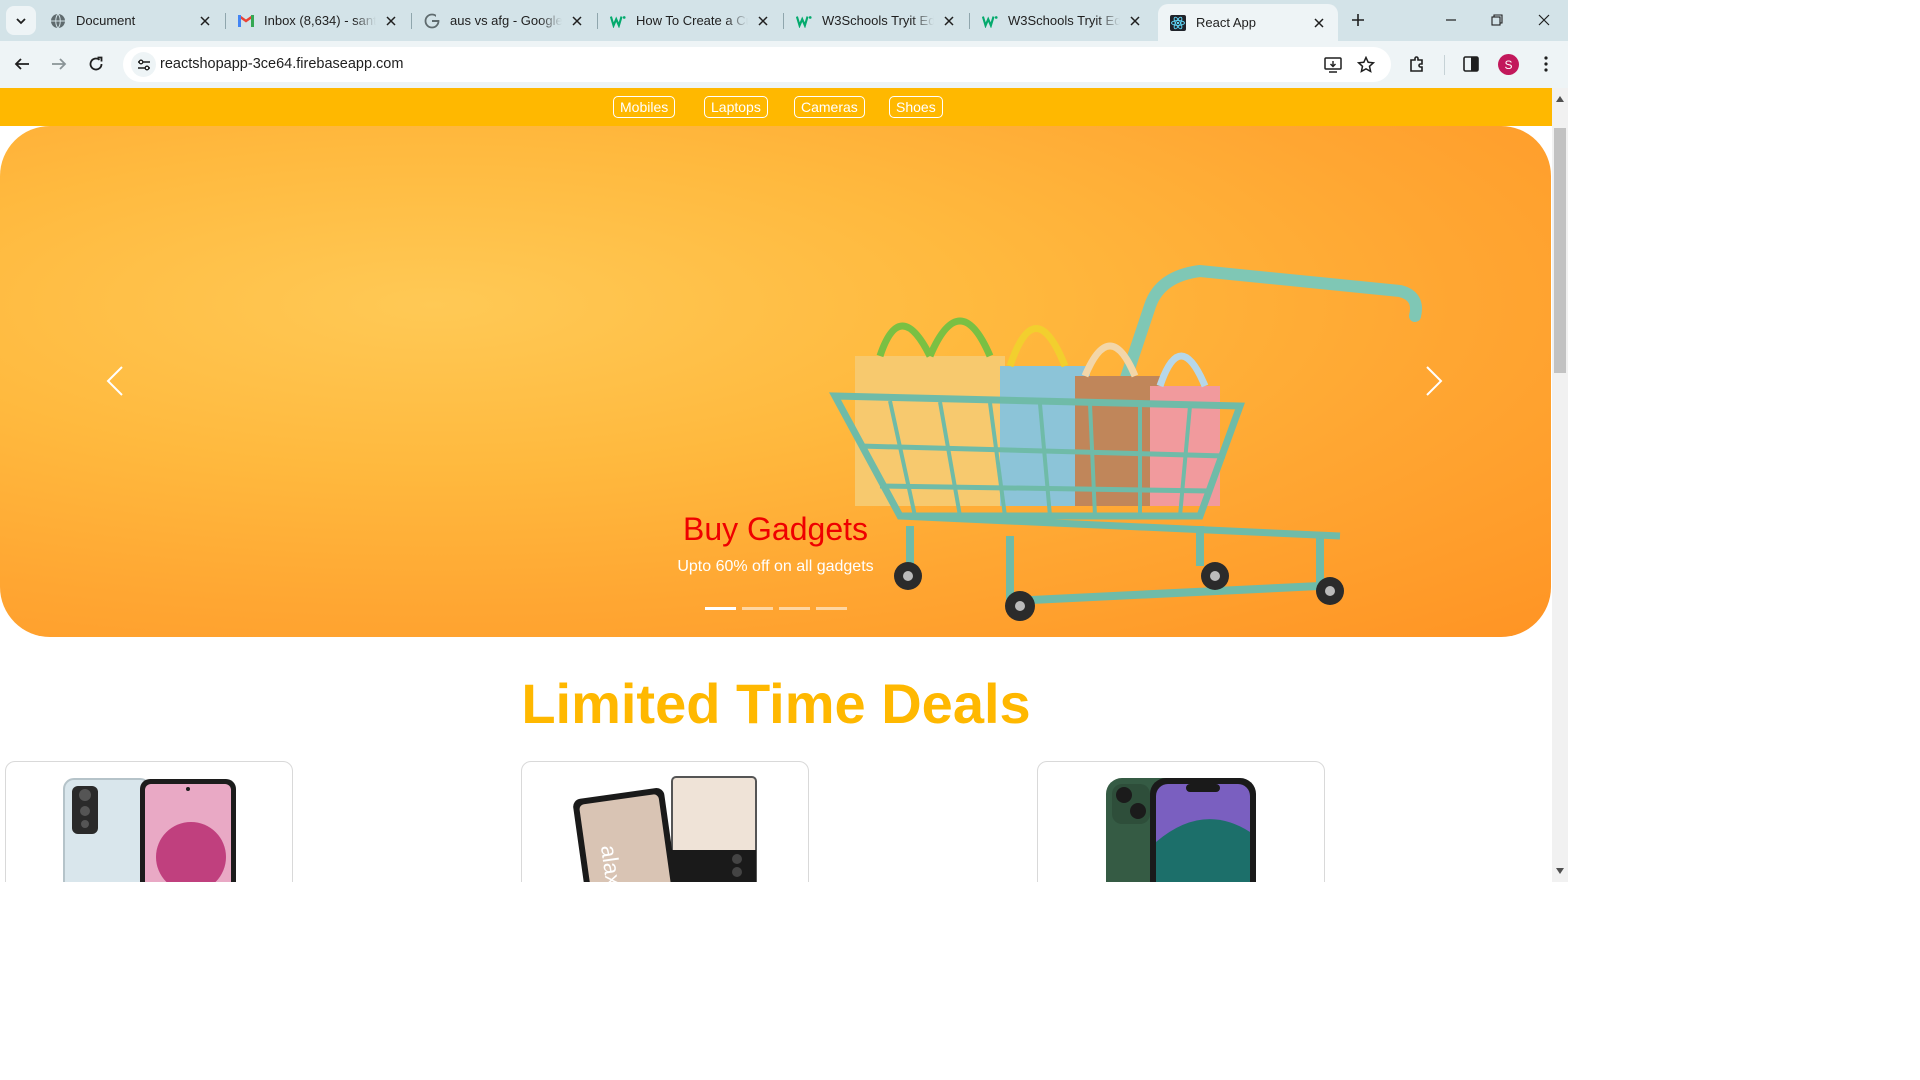 The height and width of the screenshot is (1080, 1920). Describe the element at coordinates (432, 21) in the screenshot. I see `google-icon` at that location.